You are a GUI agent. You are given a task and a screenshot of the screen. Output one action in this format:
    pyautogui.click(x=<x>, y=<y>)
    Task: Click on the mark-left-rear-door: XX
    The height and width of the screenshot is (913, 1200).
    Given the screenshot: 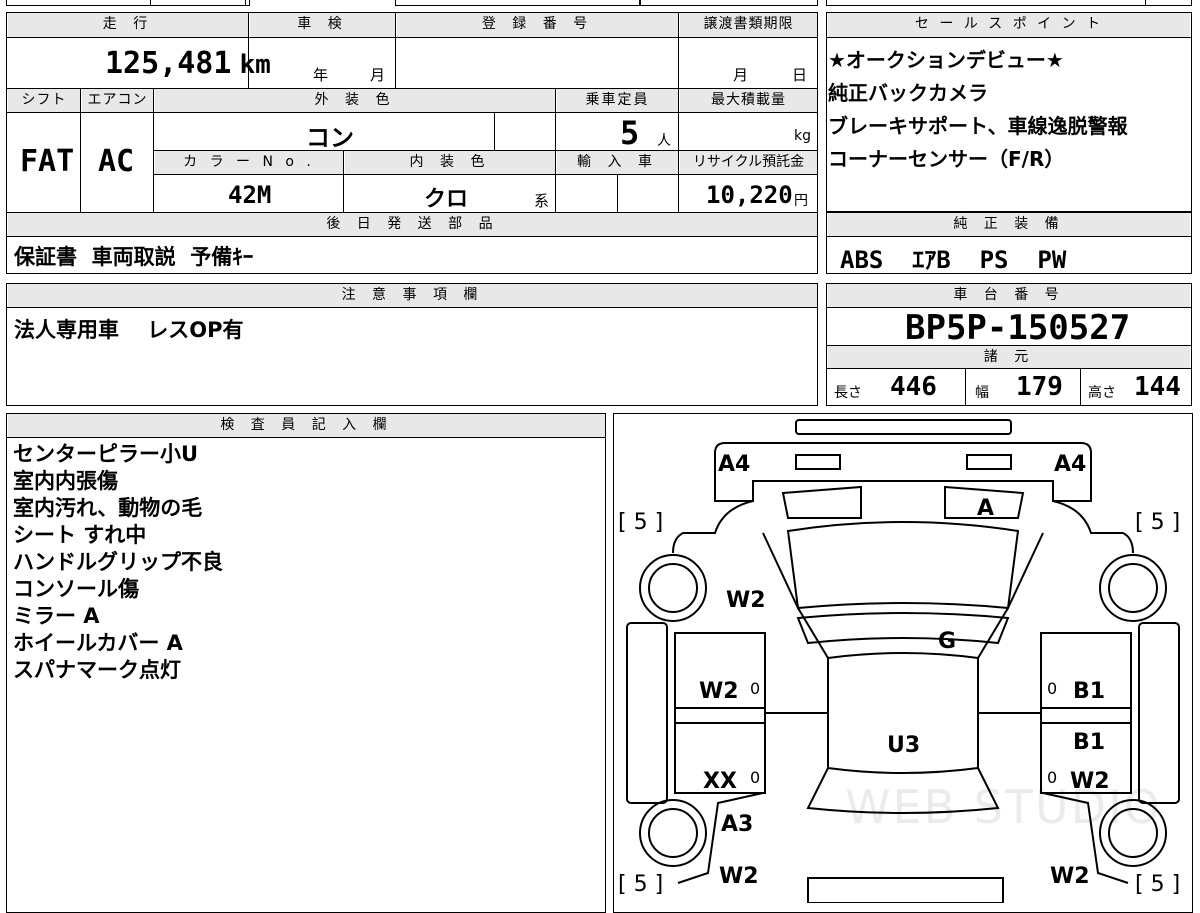 What is the action you would take?
    pyautogui.click(x=720, y=781)
    